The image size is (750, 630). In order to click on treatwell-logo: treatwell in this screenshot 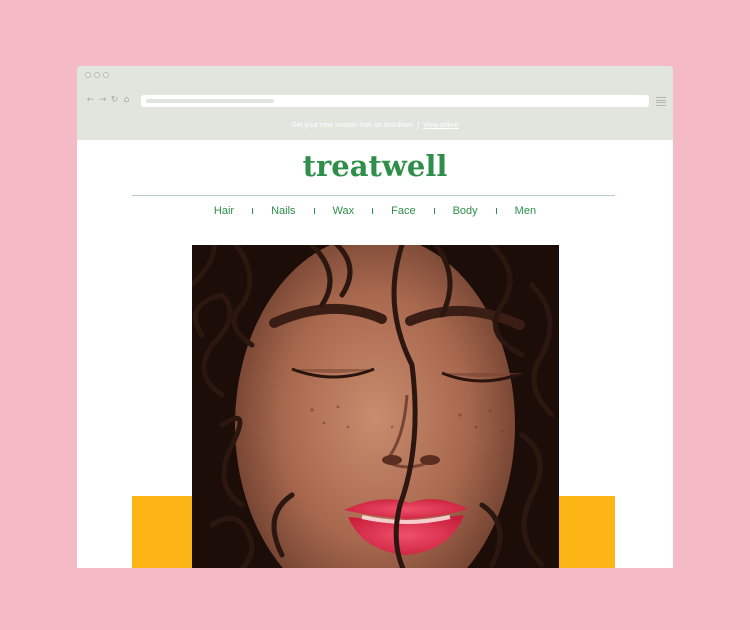, I will do `click(375, 166)`.